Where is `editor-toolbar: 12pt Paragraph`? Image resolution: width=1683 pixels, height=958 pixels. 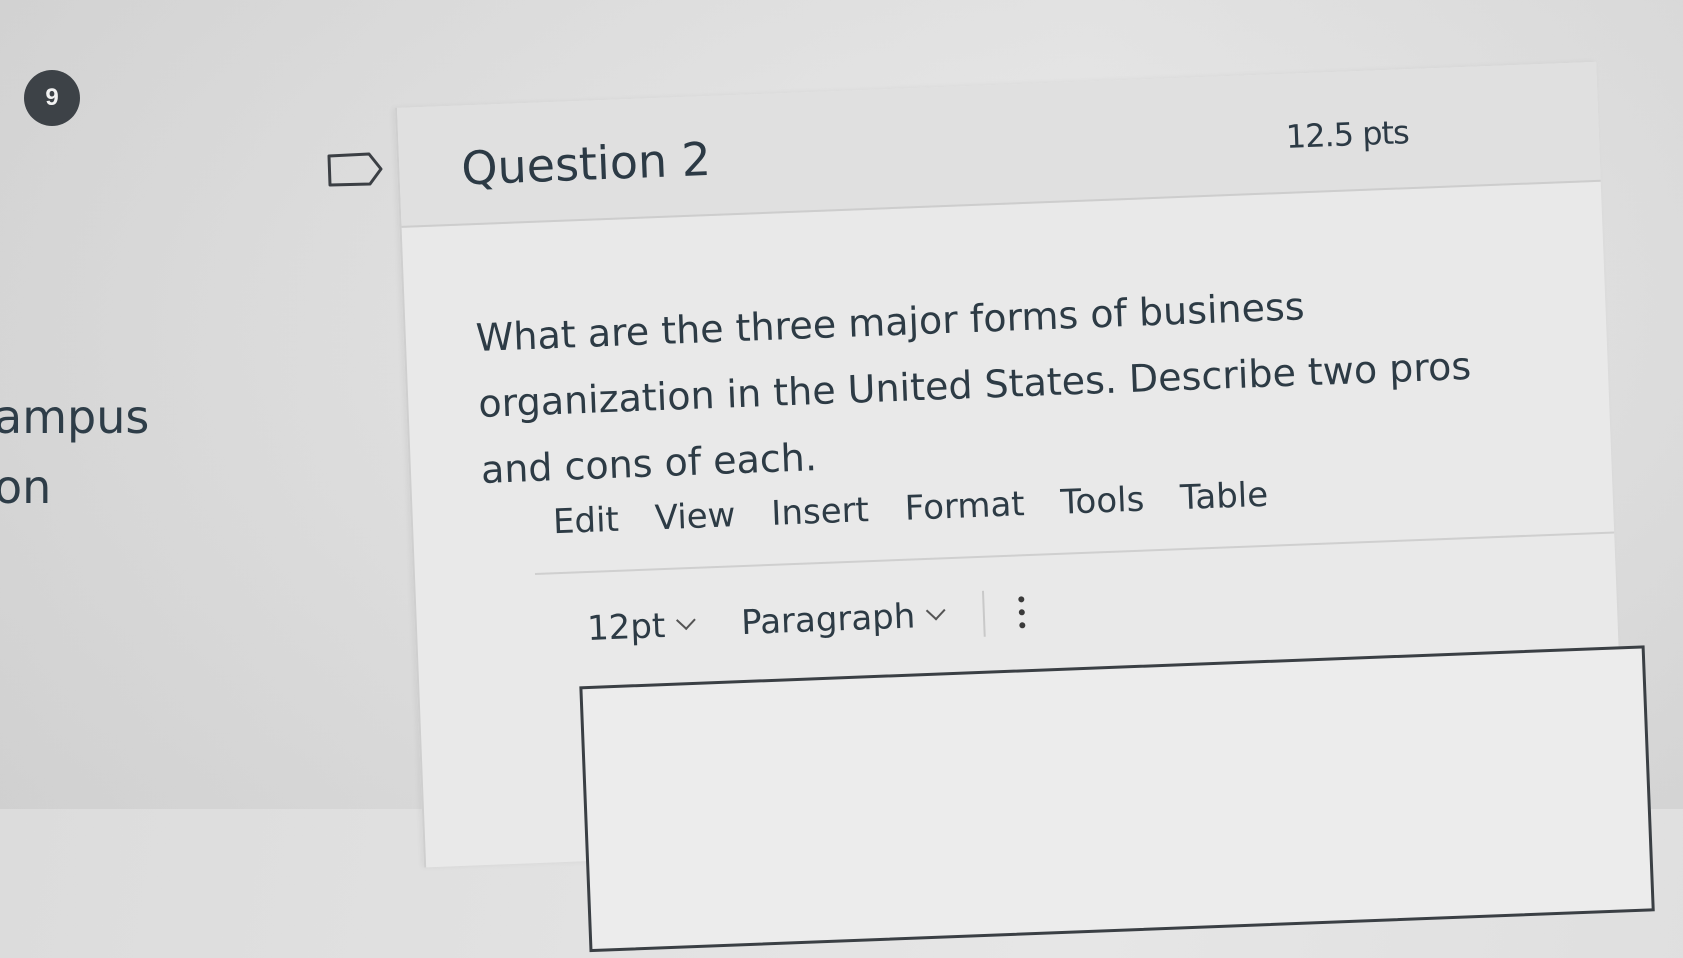
editor-toolbar: 12pt Paragraph is located at coordinates (806, 620).